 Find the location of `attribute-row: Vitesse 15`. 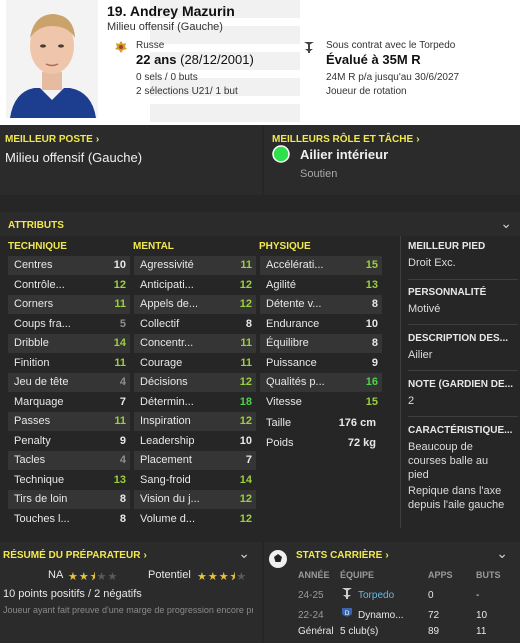

attribute-row: Vitesse 15 is located at coordinates (321, 402).